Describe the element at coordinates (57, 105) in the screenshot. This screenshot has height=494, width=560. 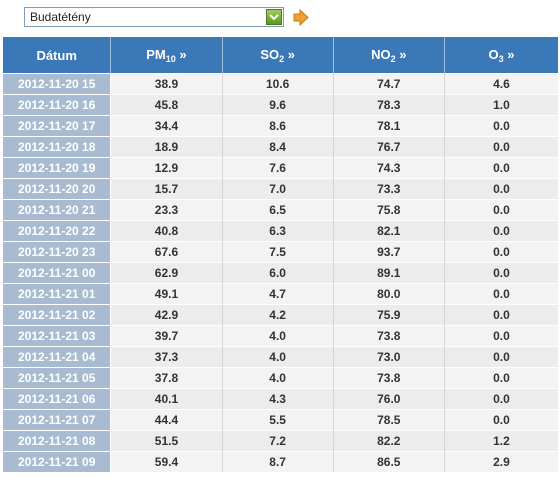
I see `date-cell: 2012-11-20 16` at that location.